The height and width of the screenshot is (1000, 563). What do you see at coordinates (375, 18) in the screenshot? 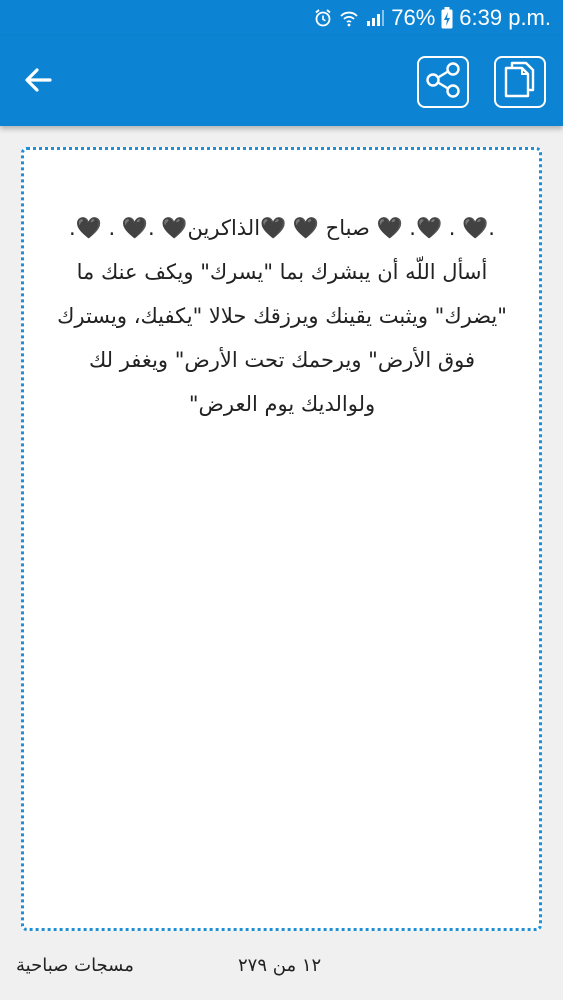
I see `signal-icon` at bounding box center [375, 18].